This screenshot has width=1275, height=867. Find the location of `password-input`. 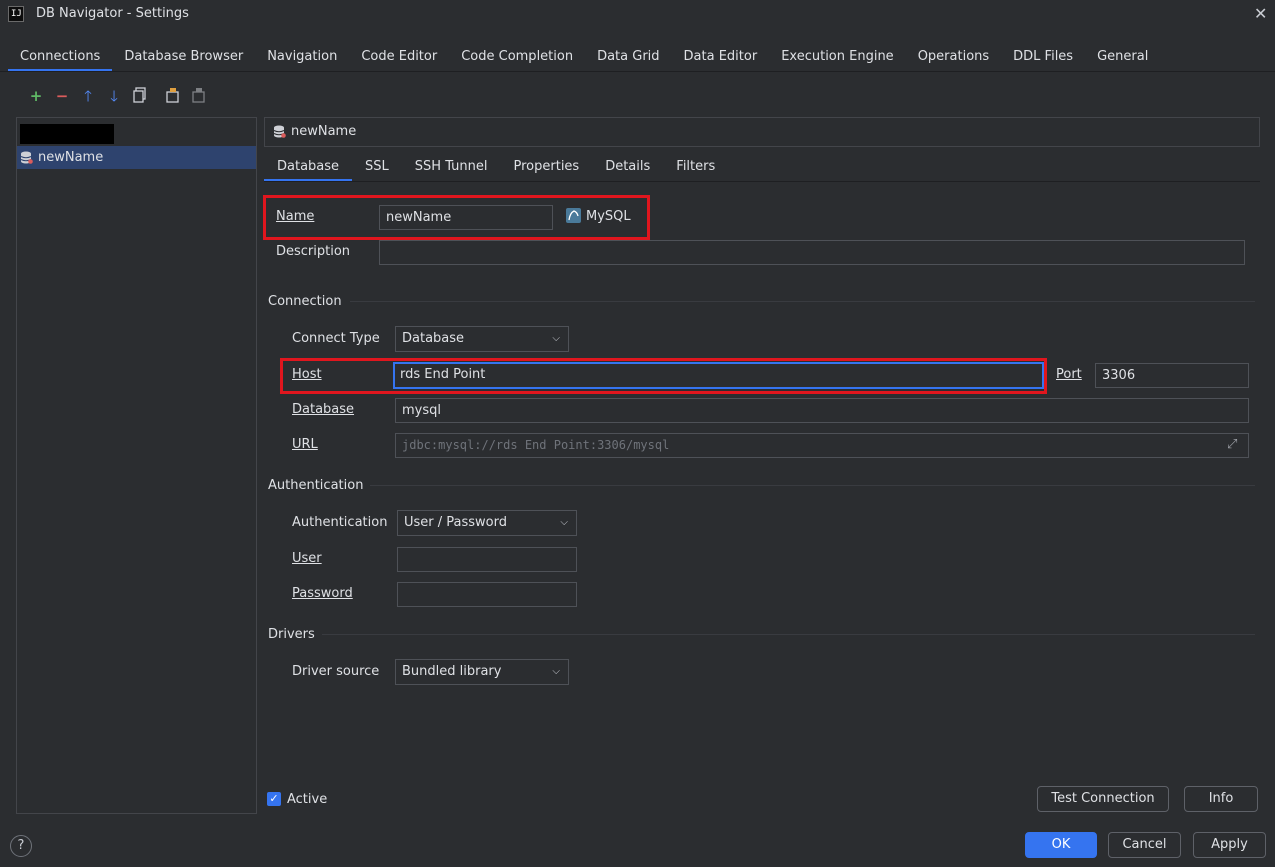

password-input is located at coordinates (487, 594).